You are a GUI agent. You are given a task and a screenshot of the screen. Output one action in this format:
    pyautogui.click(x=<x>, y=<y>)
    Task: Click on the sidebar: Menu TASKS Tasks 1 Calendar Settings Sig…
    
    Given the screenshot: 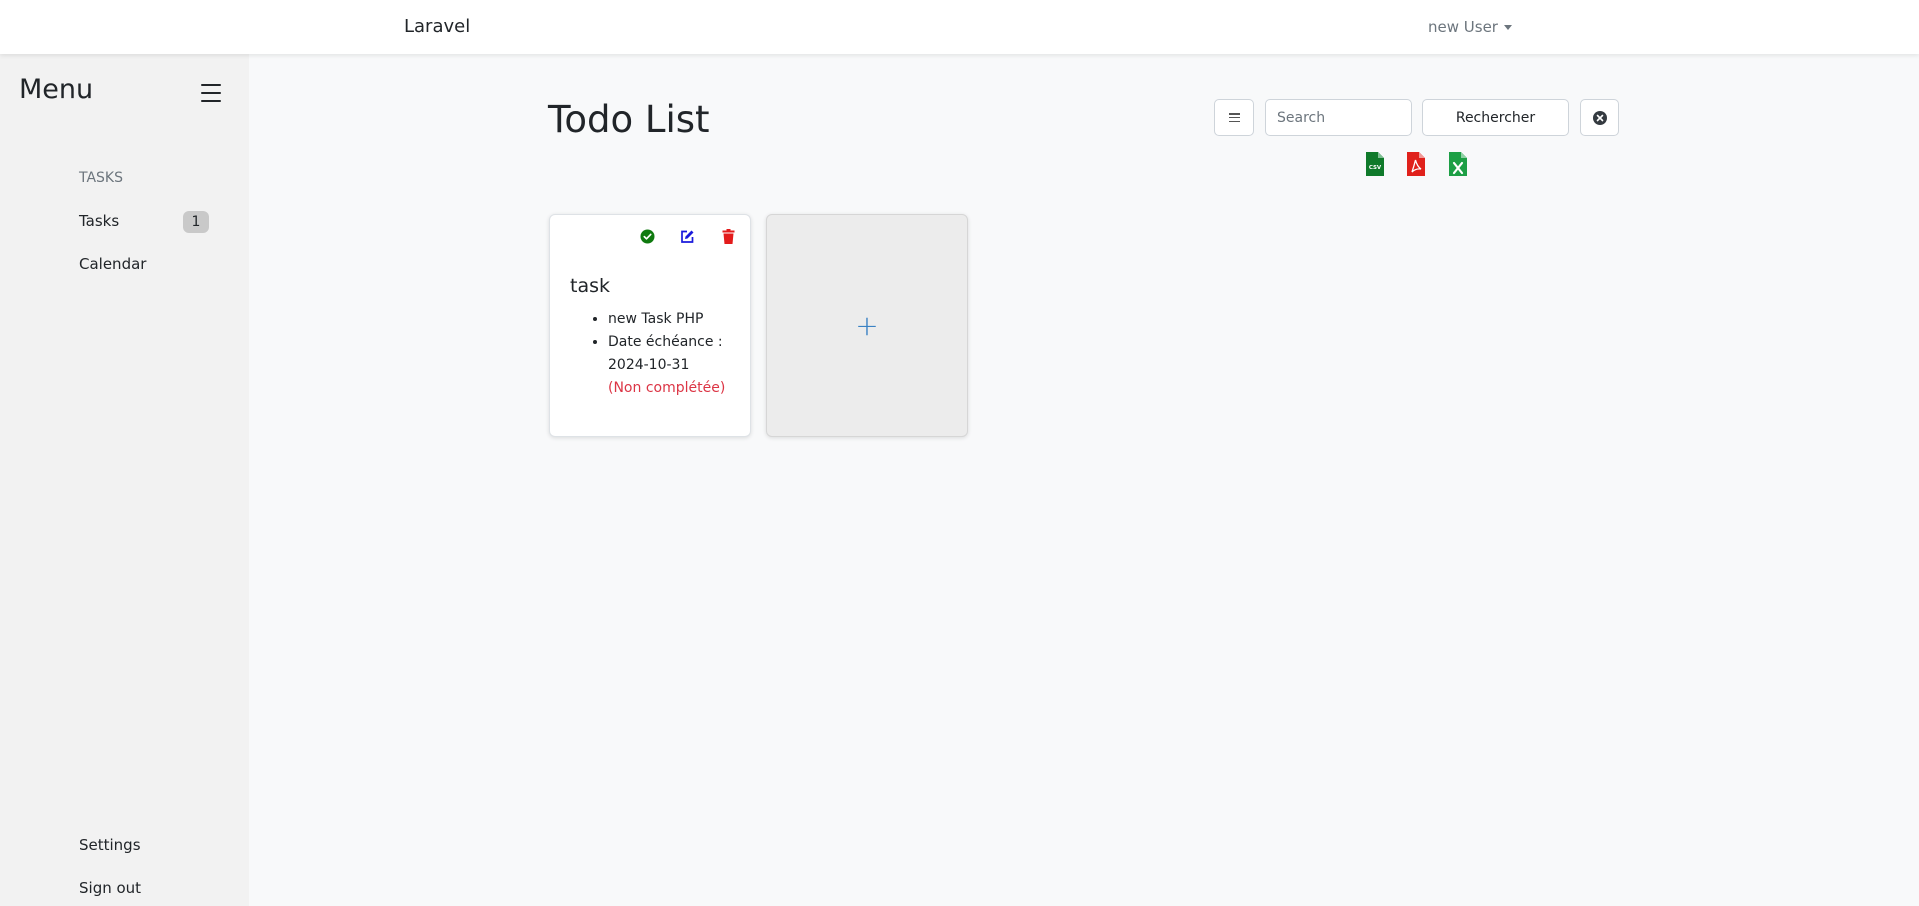 What is the action you would take?
    pyautogui.click(x=124, y=480)
    